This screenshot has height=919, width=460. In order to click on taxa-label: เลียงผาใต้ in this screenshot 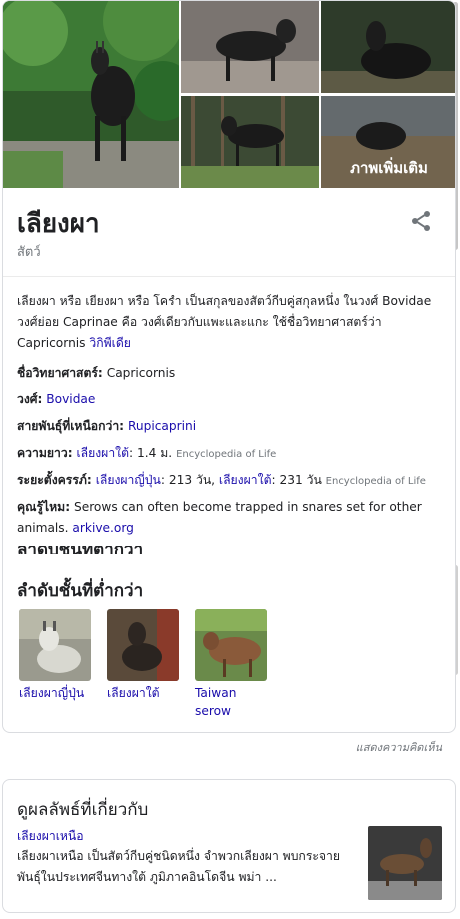, I will do `click(147, 693)`.